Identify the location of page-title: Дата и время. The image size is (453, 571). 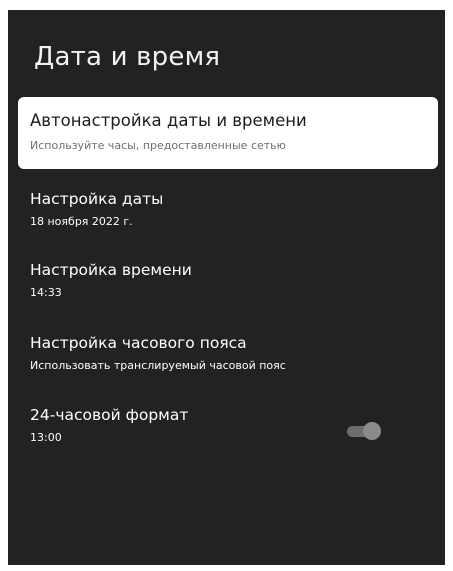
(127, 57).